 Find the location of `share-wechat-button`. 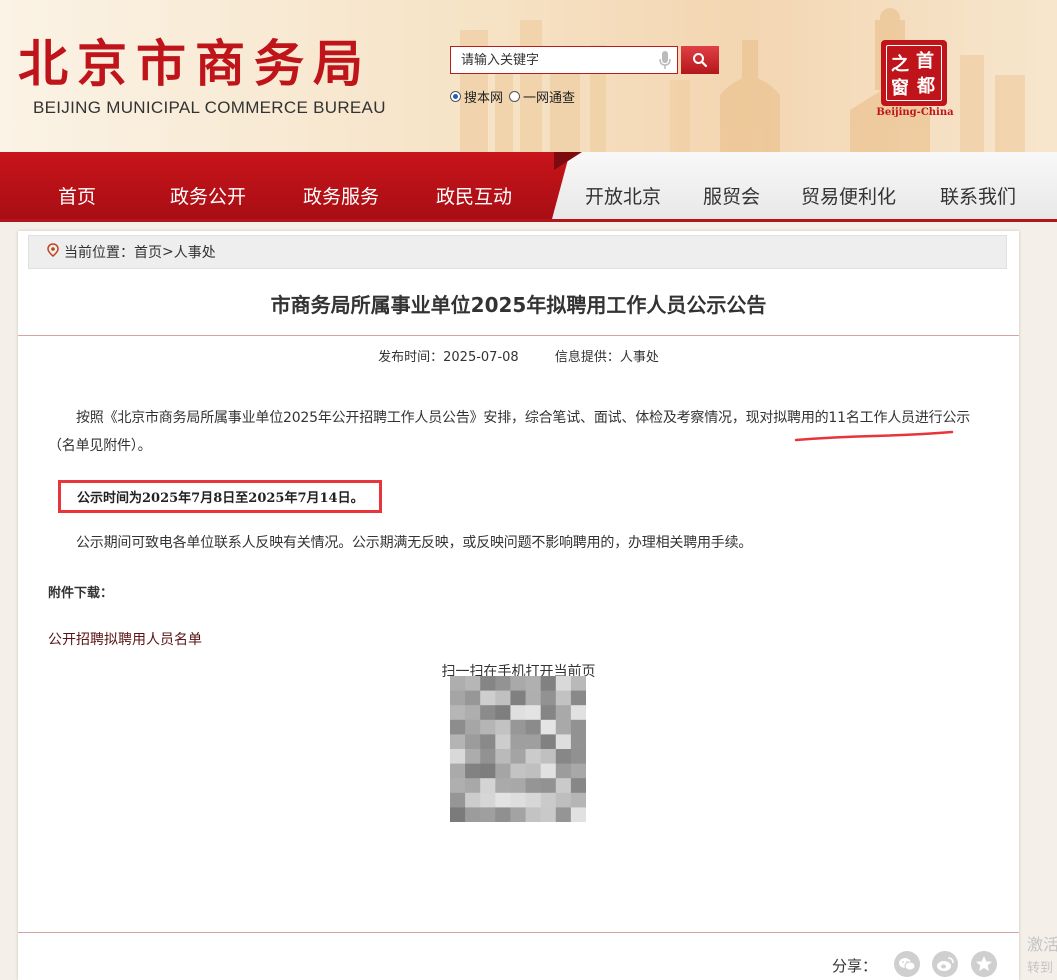

share-wechat-button is located at coordinates (907, 964).